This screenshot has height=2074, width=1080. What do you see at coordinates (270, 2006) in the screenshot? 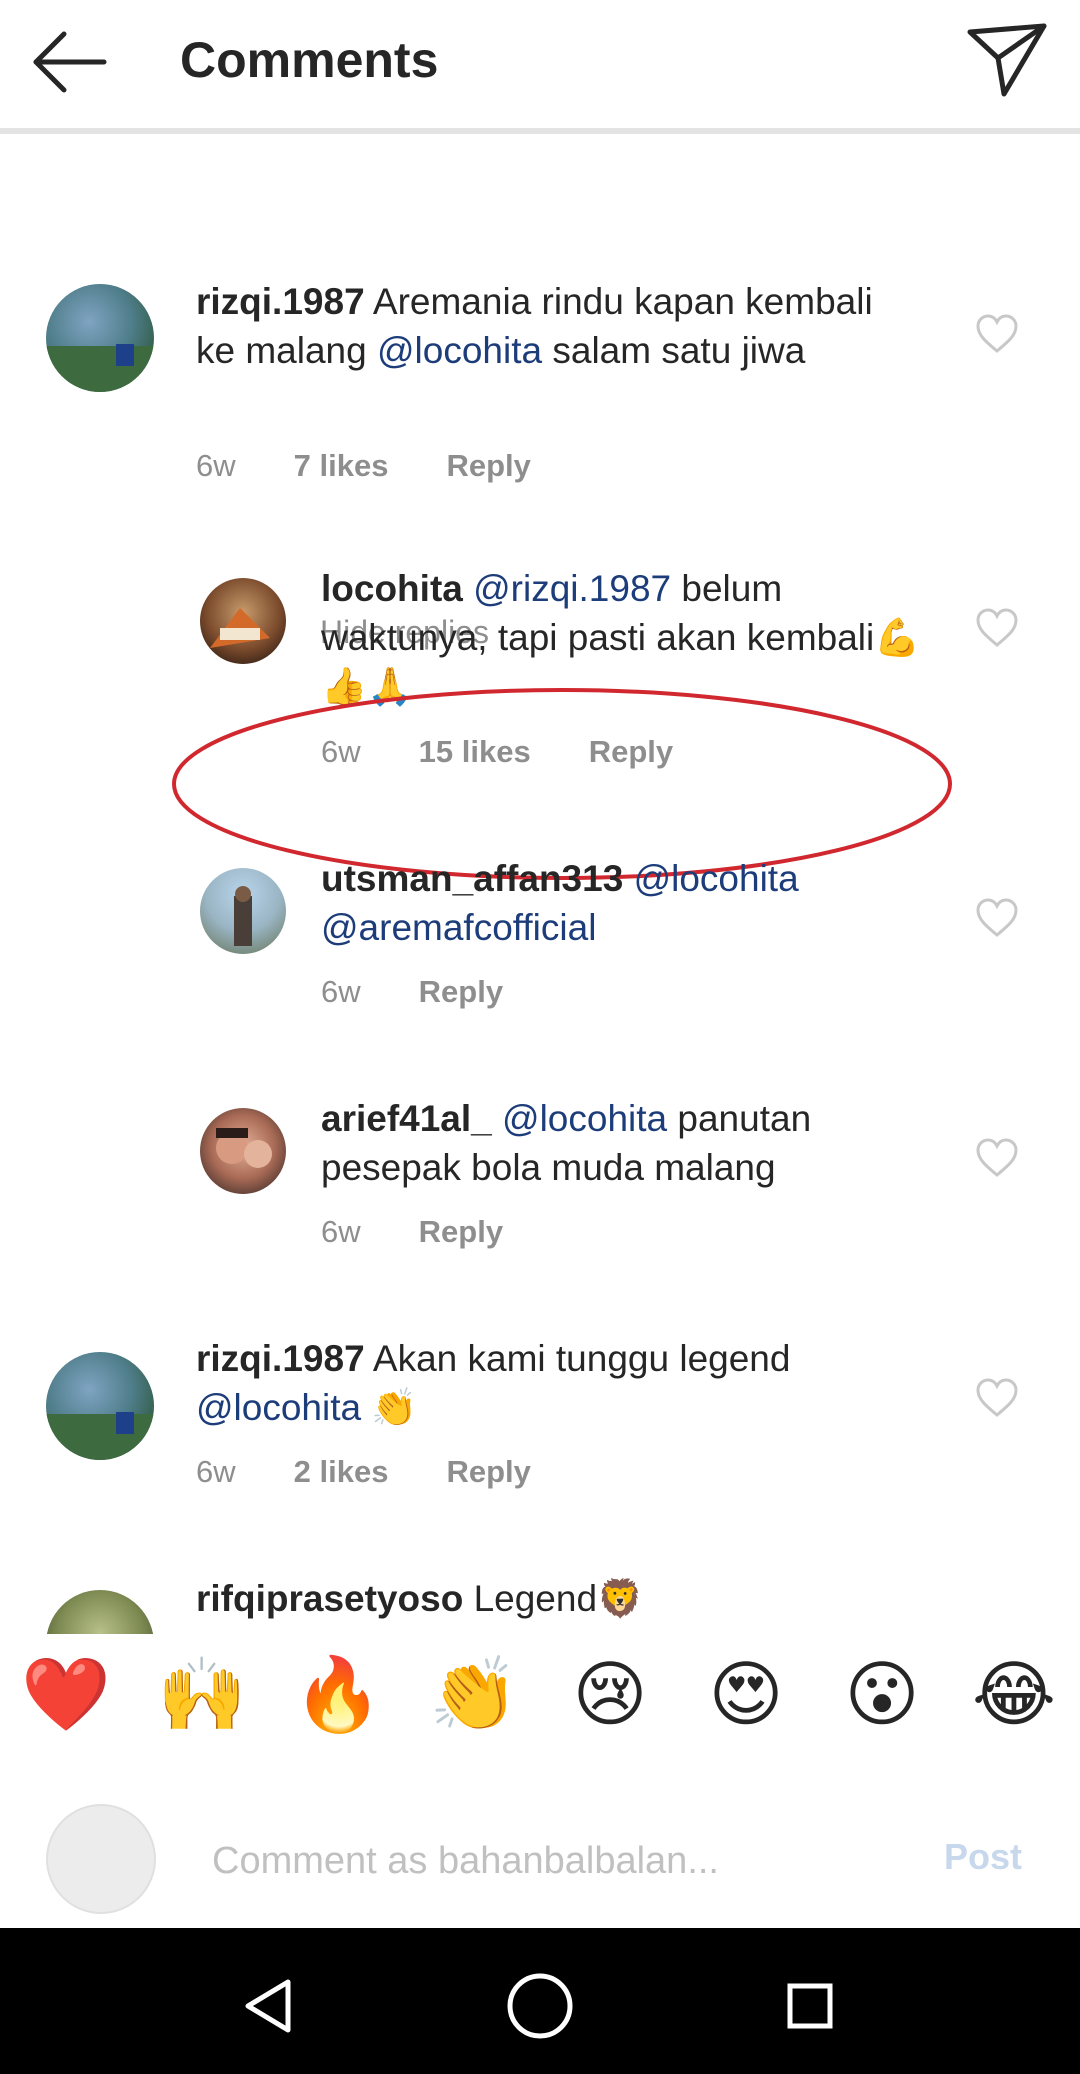
I see `nav-back-icon` at bounding box center [270, 2006].